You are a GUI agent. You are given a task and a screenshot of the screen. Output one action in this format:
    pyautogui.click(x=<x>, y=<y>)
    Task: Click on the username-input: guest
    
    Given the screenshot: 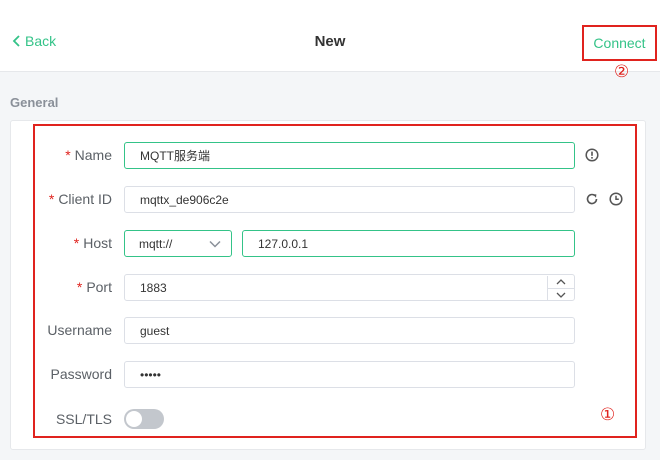 What is the action you would take?
    pyautogui.click(x=349, y=330)
    